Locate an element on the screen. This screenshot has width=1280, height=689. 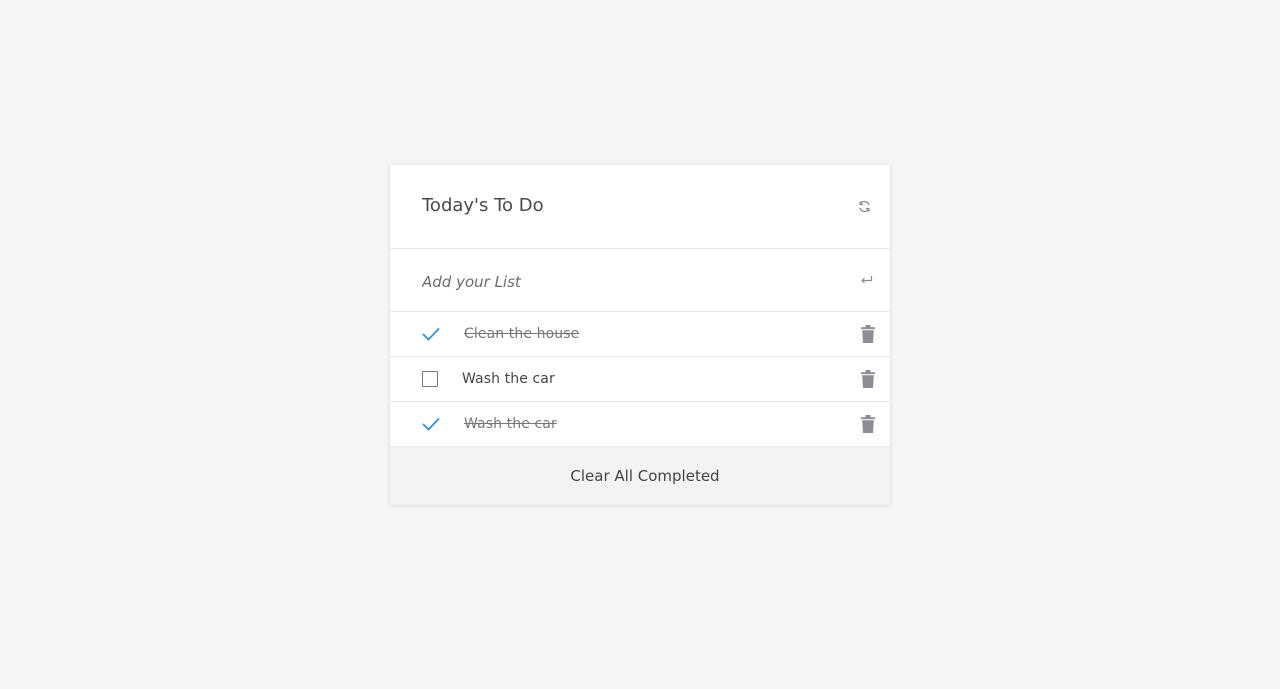
page-title: Today's To Do is located at coordinates (483, 205).